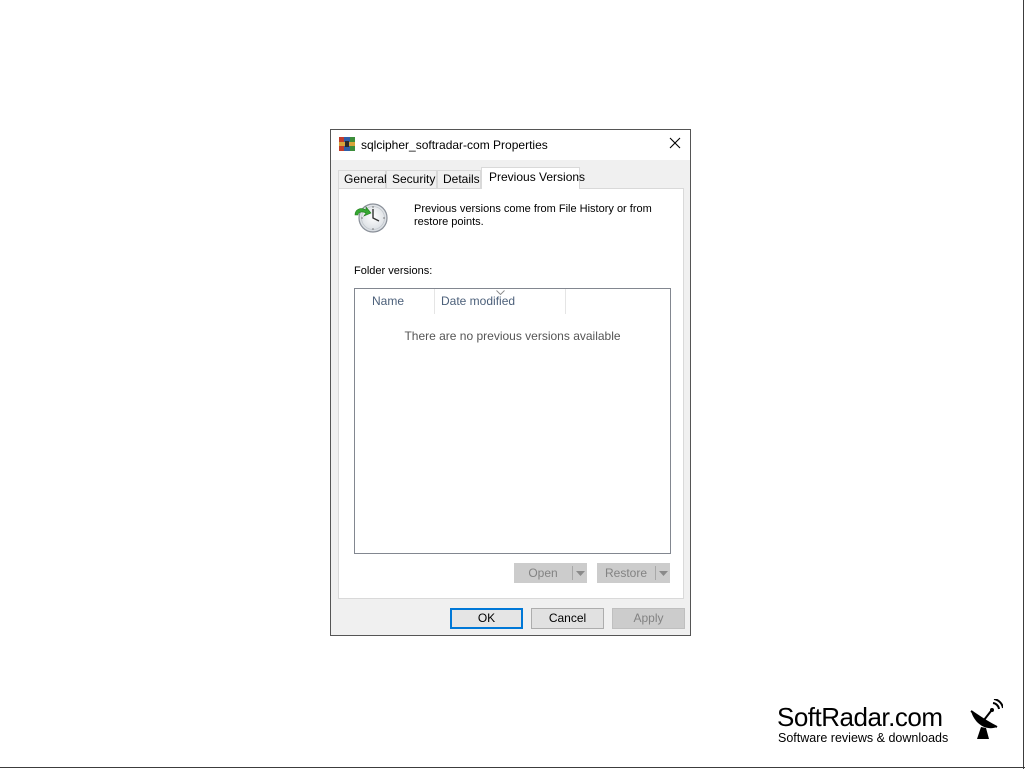  I want to click on title-bar: sqlcipher_softradar-com Properties, so click(510, 145).